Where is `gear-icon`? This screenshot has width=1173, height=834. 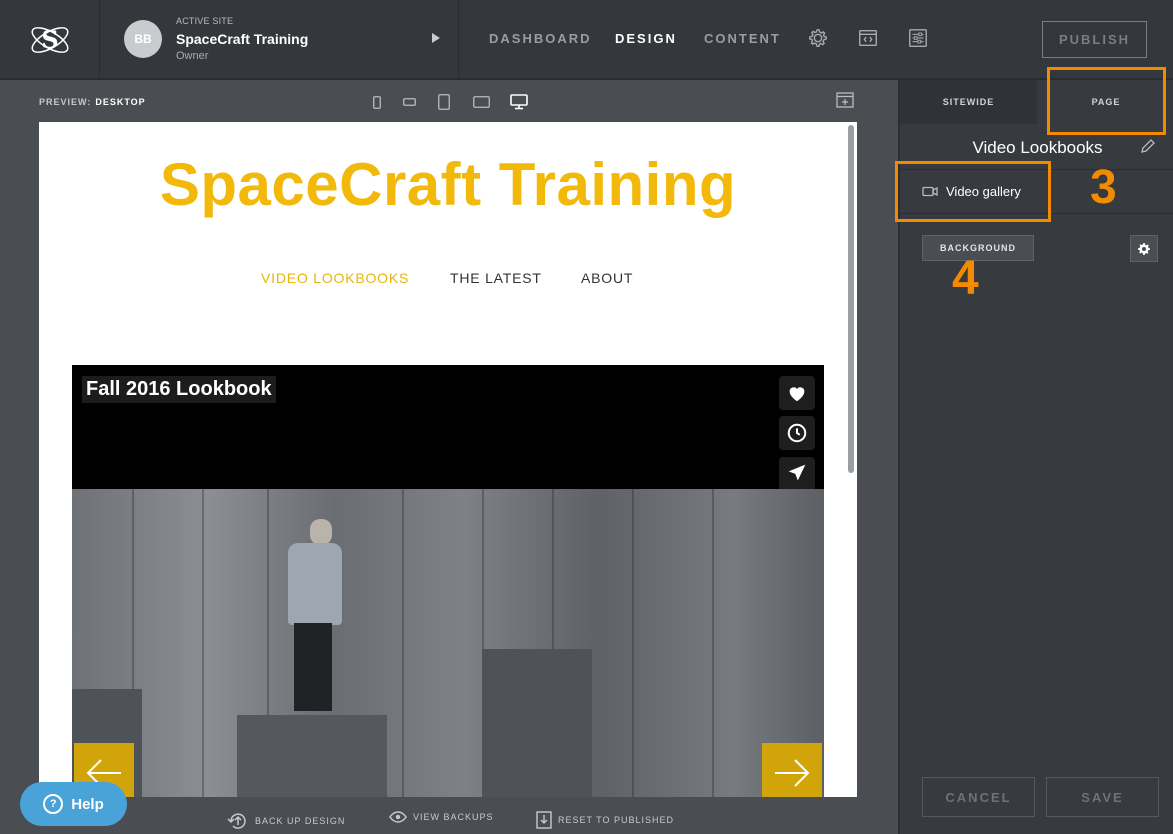
gear-icon is located at coordinates (818, 38).